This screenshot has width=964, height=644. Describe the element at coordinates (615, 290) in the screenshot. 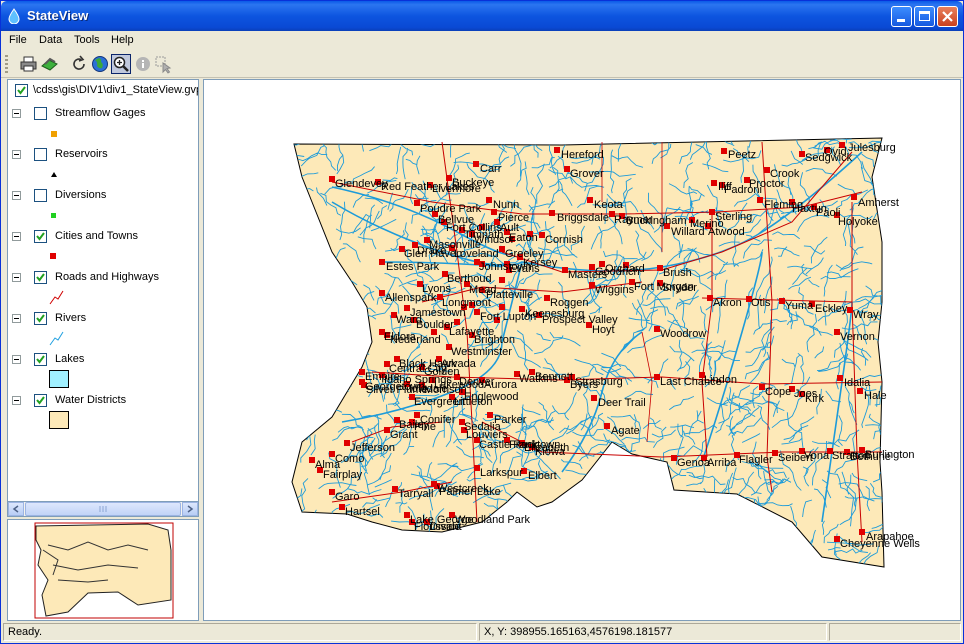

I see `city-label: Wiggins` at that location.